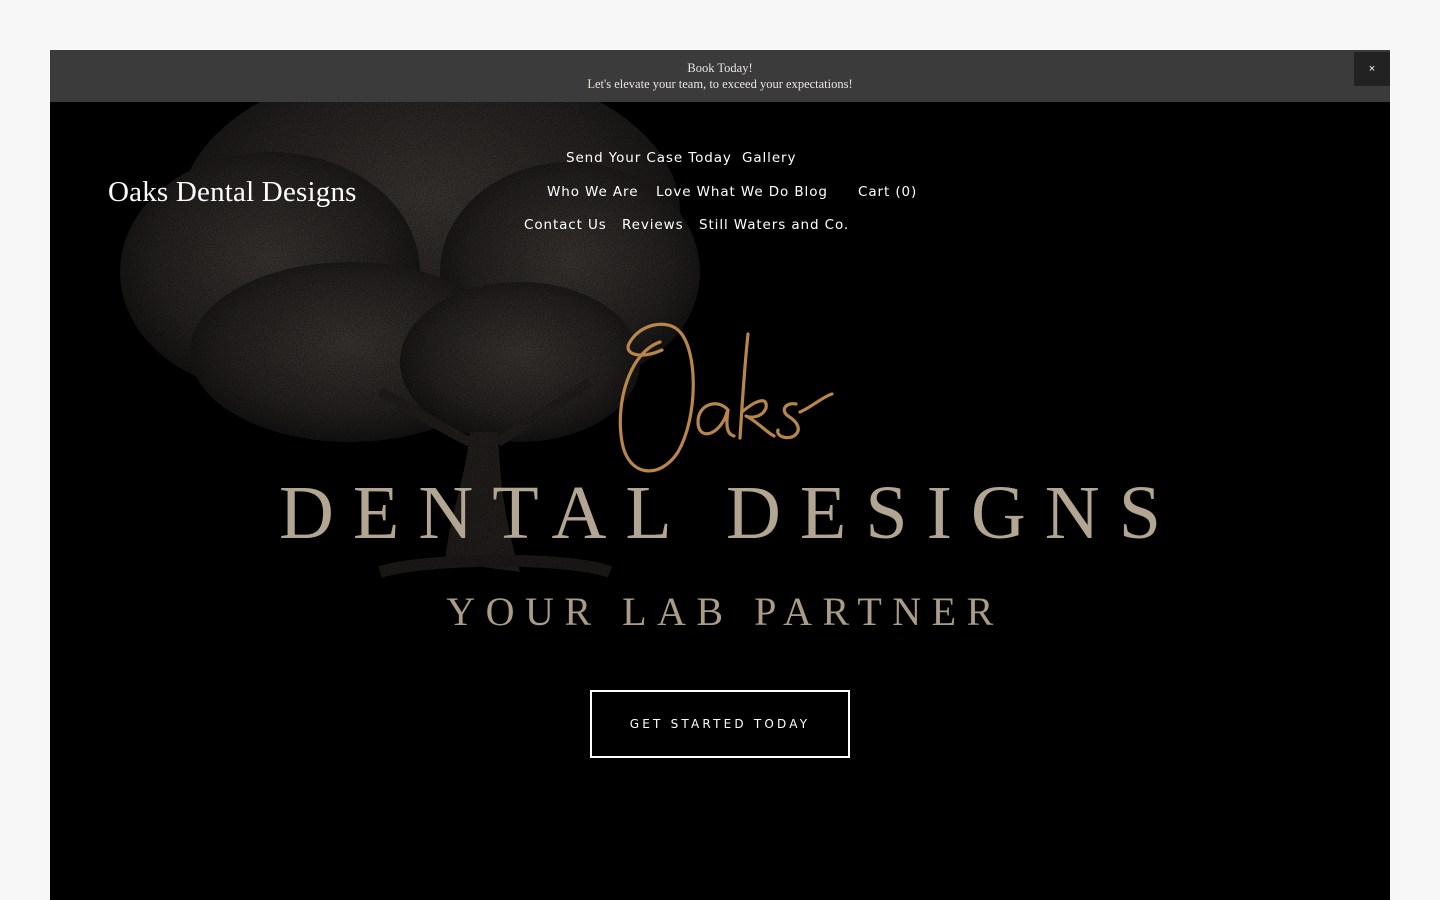 The image size is (1440, 900). What do you see at coordinates (653, 225) in the screenshot?
I see `nav-reviews: Reviews` at bounding box center [653, 225].